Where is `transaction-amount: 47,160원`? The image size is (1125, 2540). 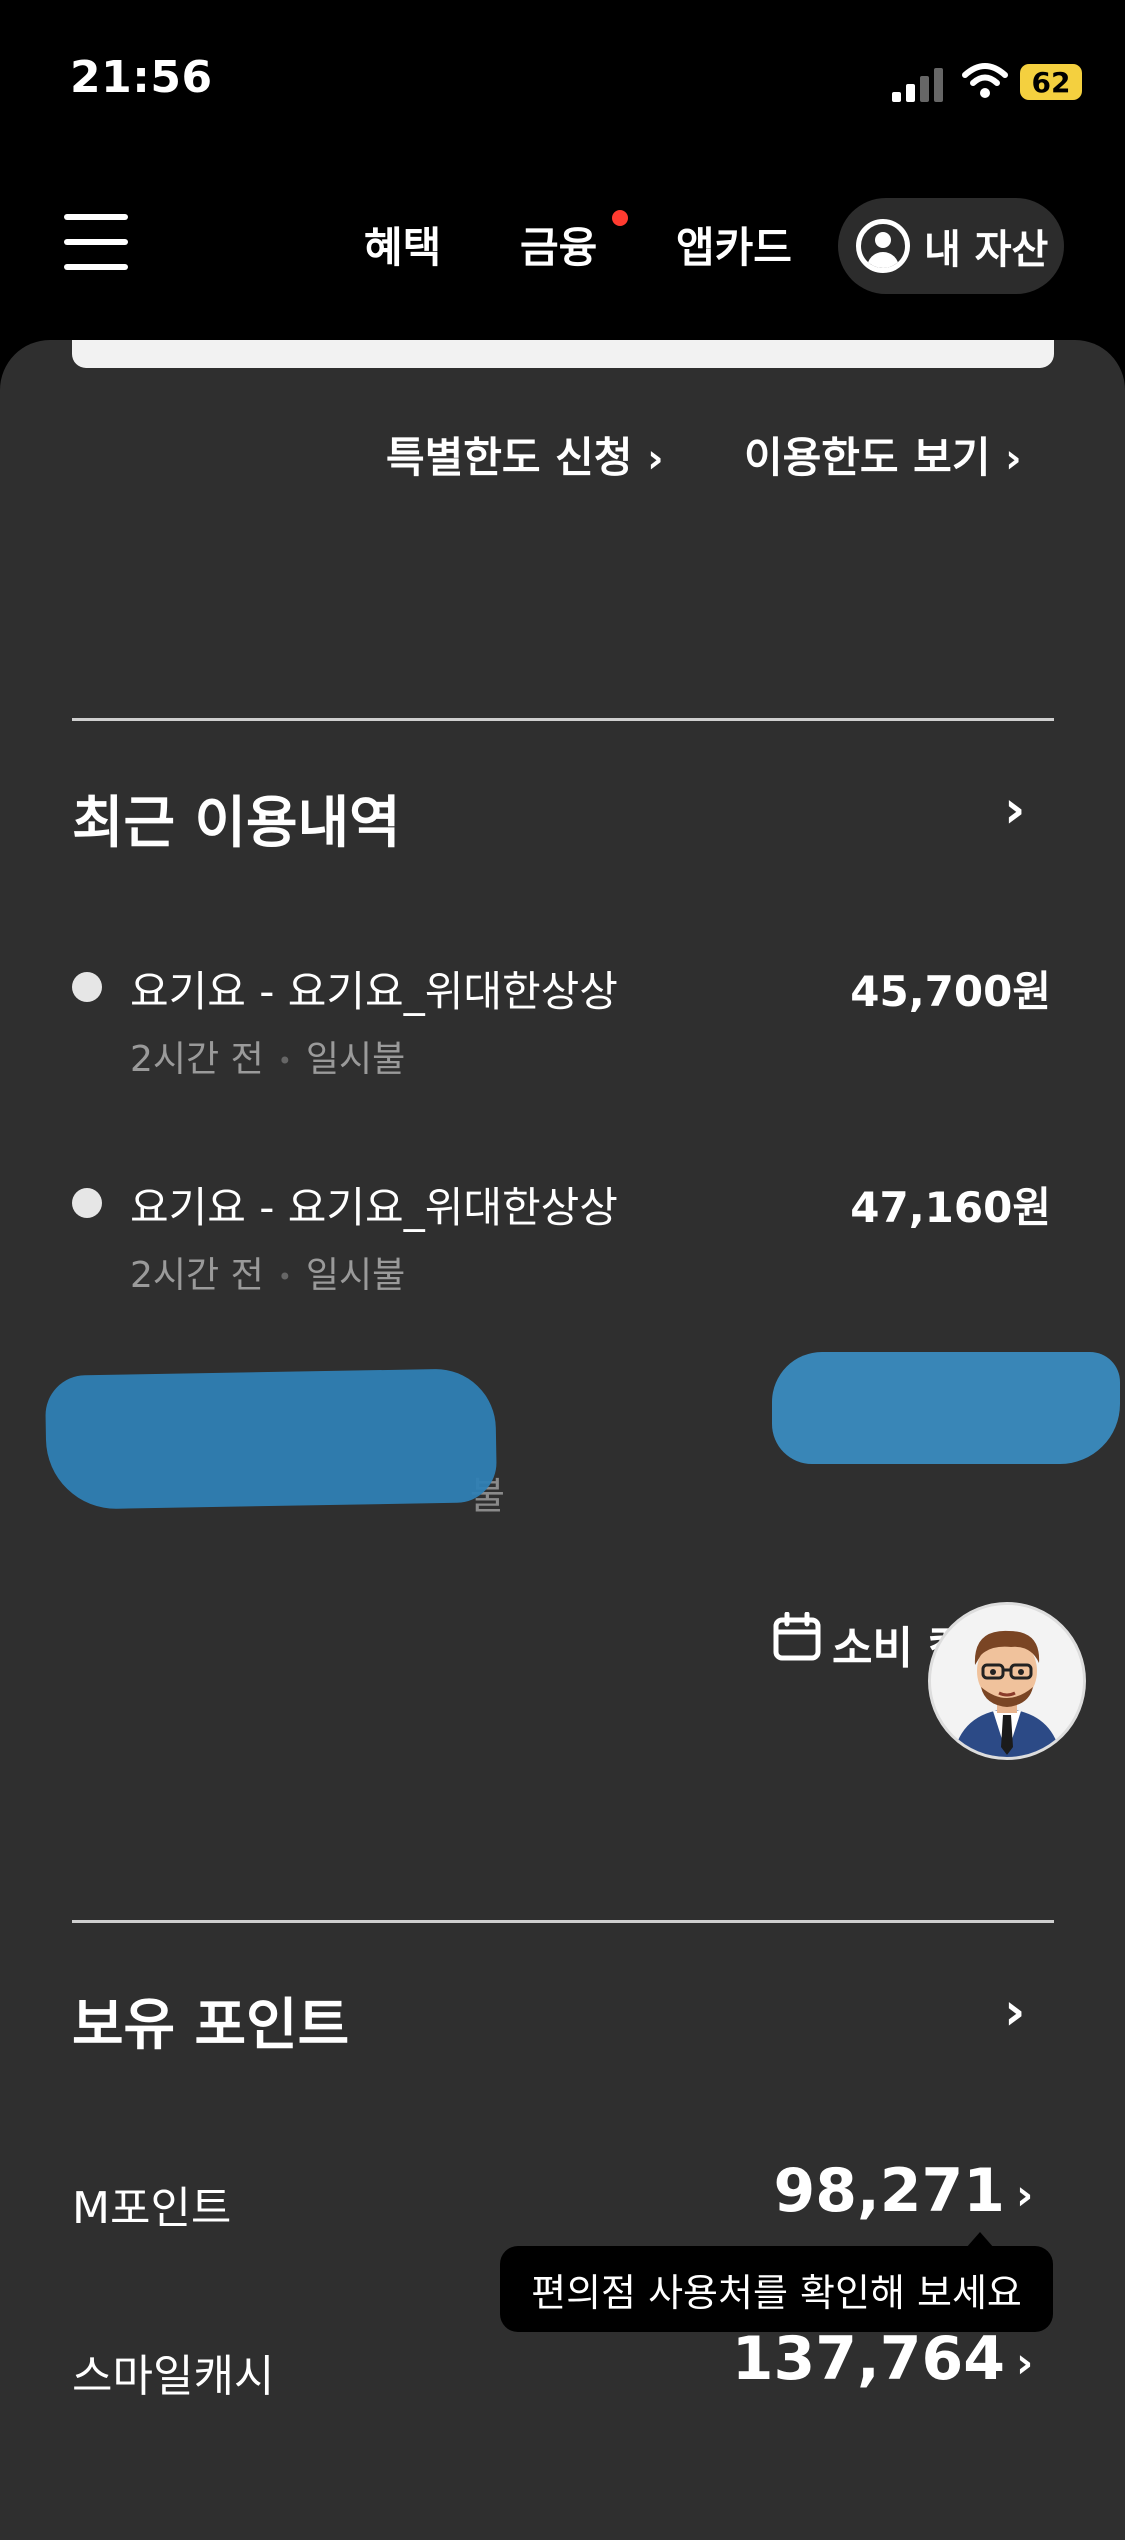 transaction-amount: 47,160원 is located at coordinates (950, 1207).